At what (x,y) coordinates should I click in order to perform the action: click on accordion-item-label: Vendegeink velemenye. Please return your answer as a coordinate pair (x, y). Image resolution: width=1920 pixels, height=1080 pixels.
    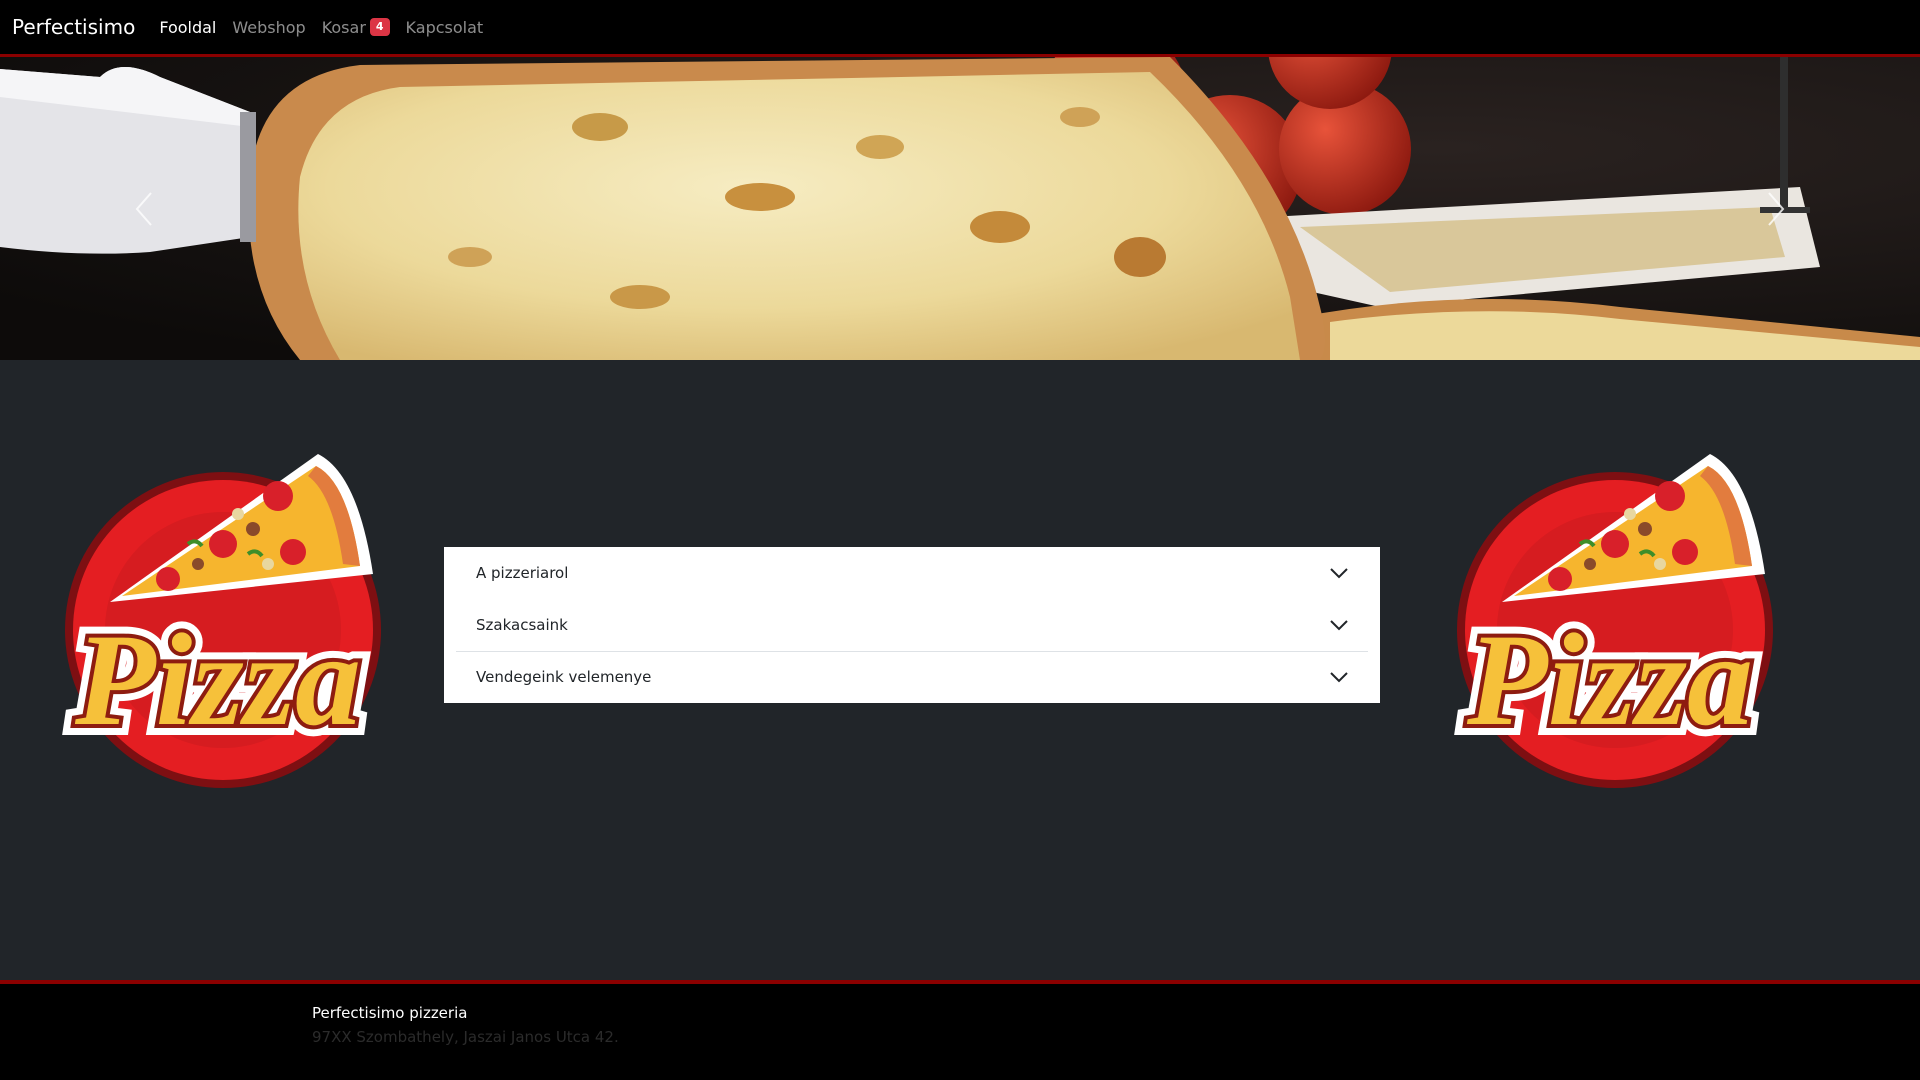
    Looking at the image, I should click on (564, 677).